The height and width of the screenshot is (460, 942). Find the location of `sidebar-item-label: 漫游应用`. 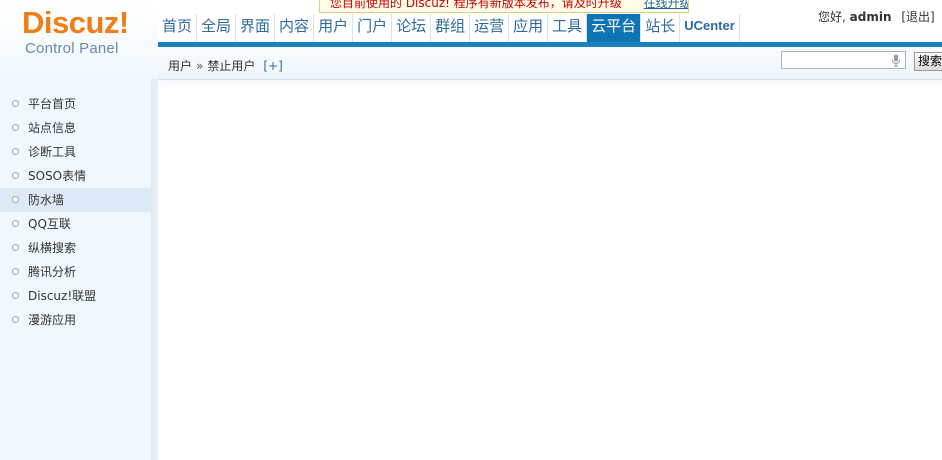

sidebar-item-label: 漫游应用 is located at coordinates (52, 320).